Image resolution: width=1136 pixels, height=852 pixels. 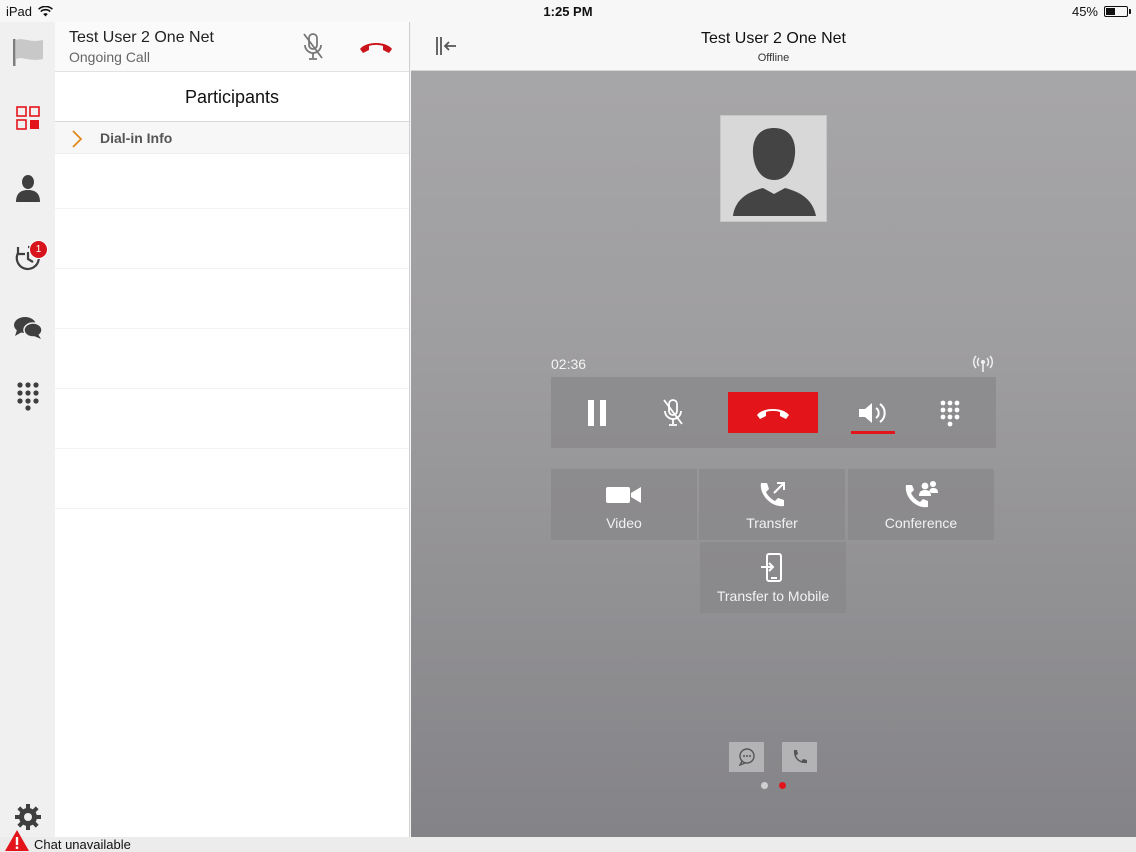 What do you see at coordinates (624, 504) in the screenshot?
I see `video-button: Video` at bounding box center [624, 504].